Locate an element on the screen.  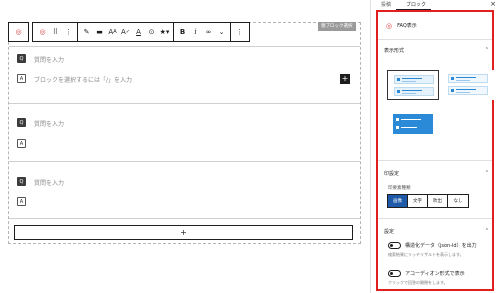
mark-type-image: 画像 is located at coordinates (398, 201).